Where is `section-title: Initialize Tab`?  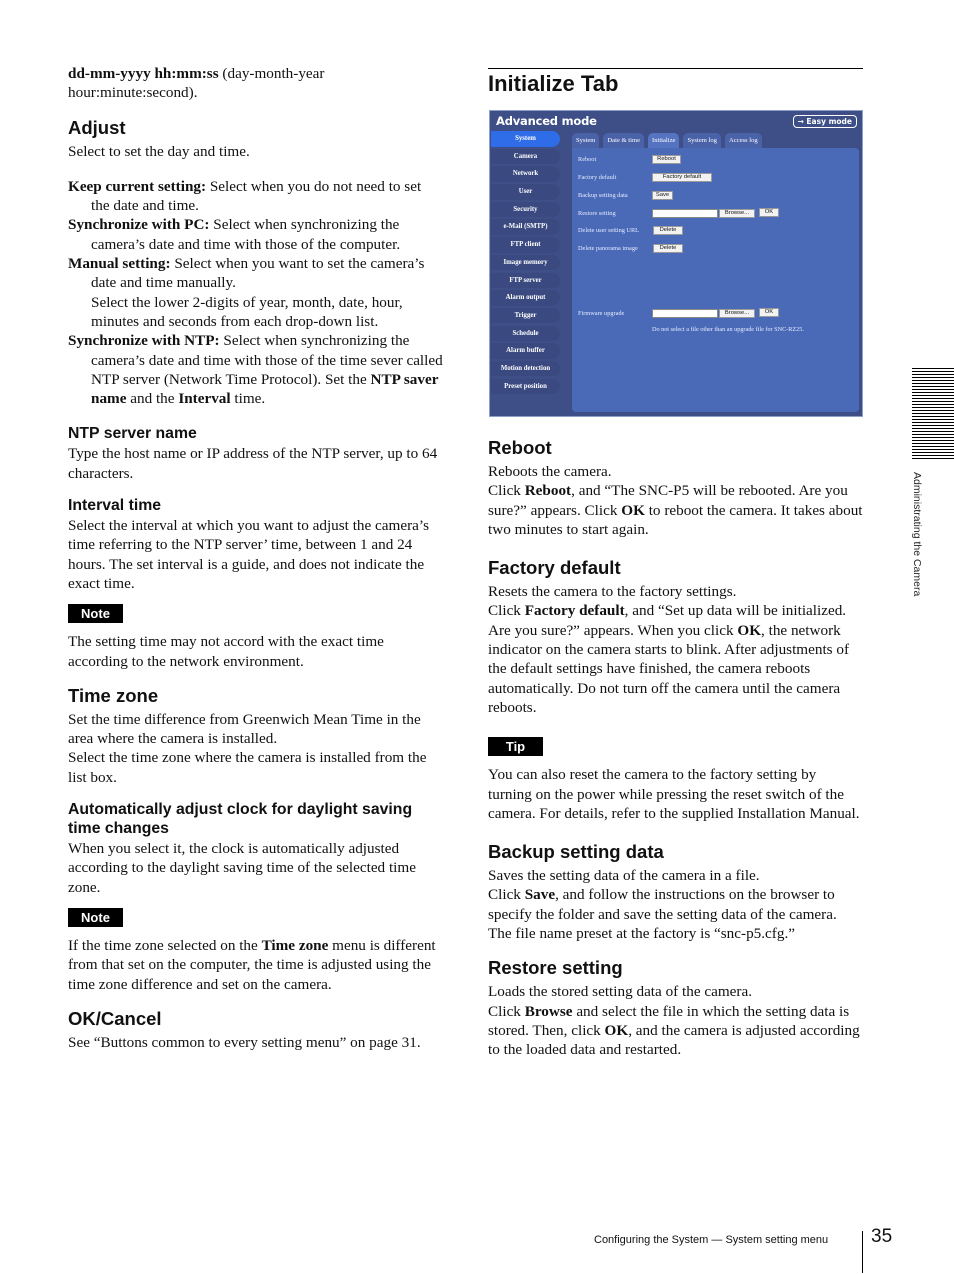
section-title: Initialize Tab is located at coordinates (553, 83).